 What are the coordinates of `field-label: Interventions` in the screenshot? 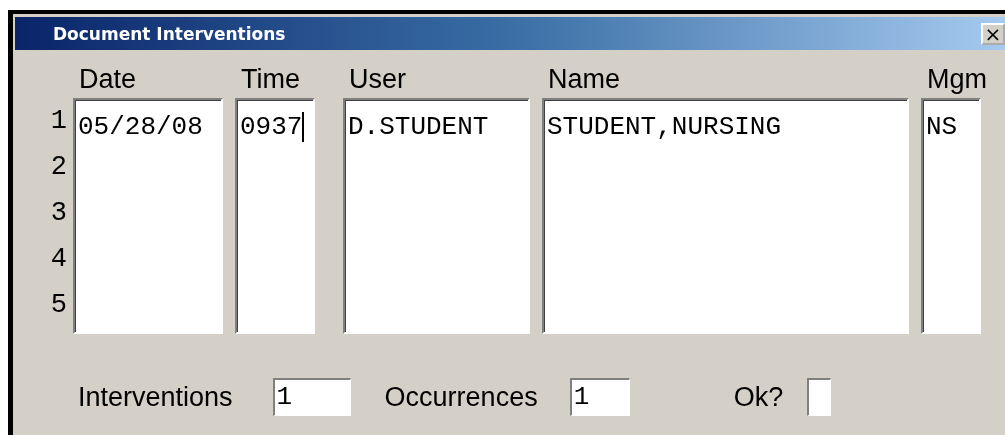 It's located at (155, 397).